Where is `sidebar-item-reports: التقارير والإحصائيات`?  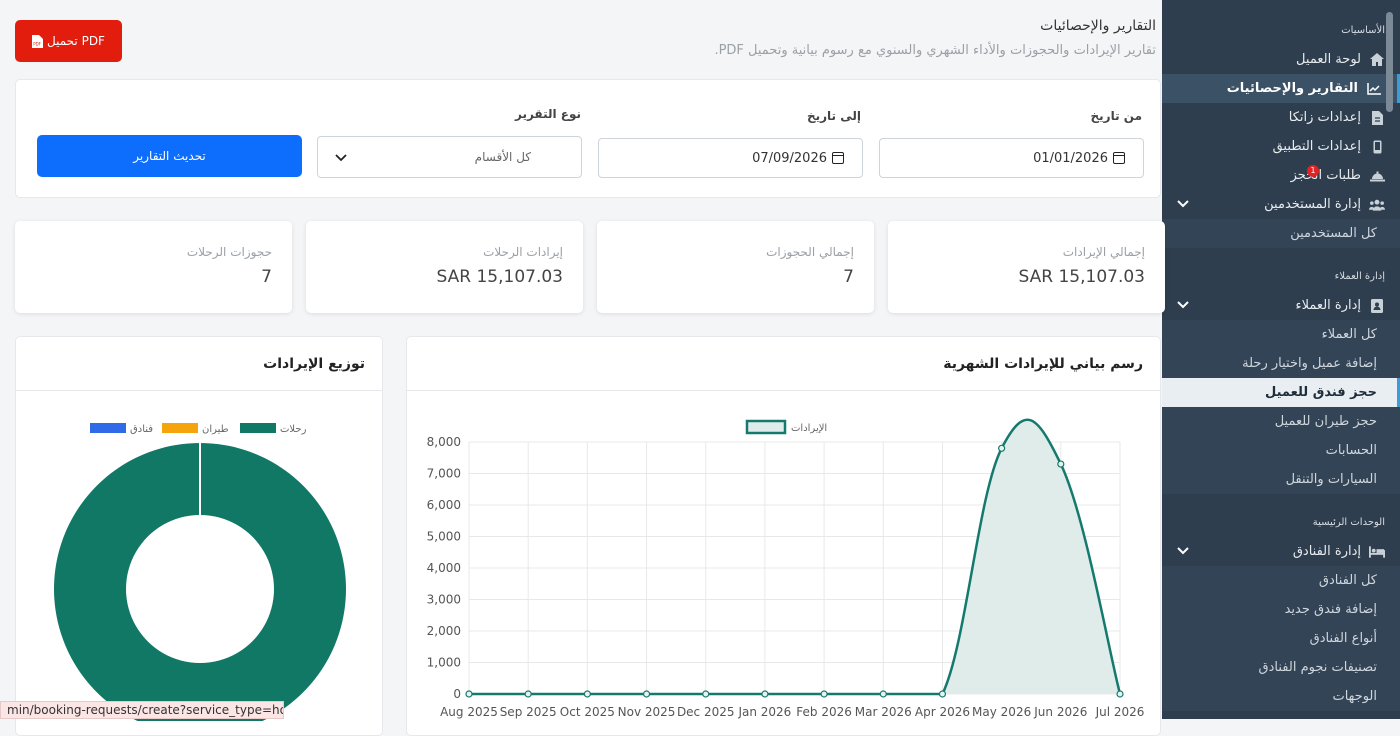
sidebar-item-reports: التقارير والإحصائيات is located at coordinates (1281, 88).